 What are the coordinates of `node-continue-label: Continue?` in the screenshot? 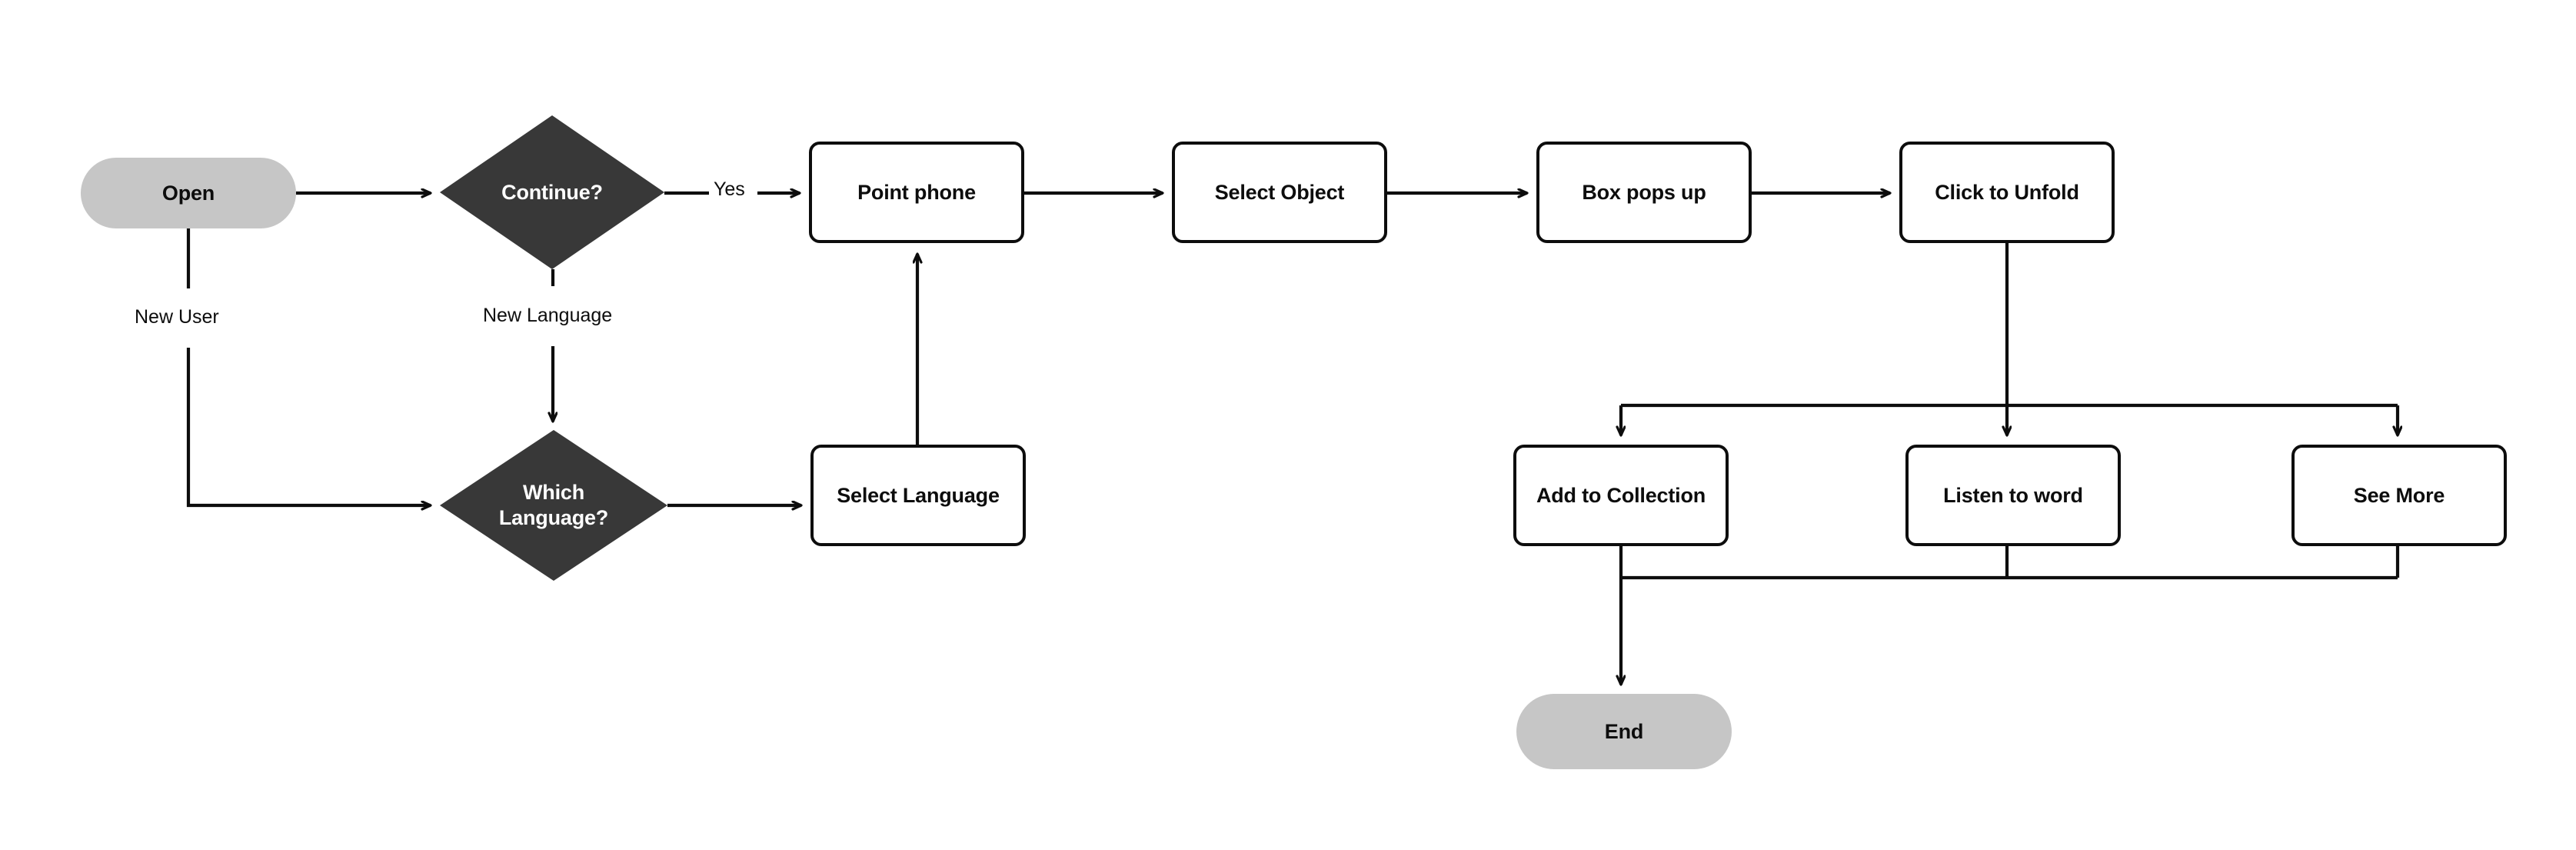 It's located at (552, 192).